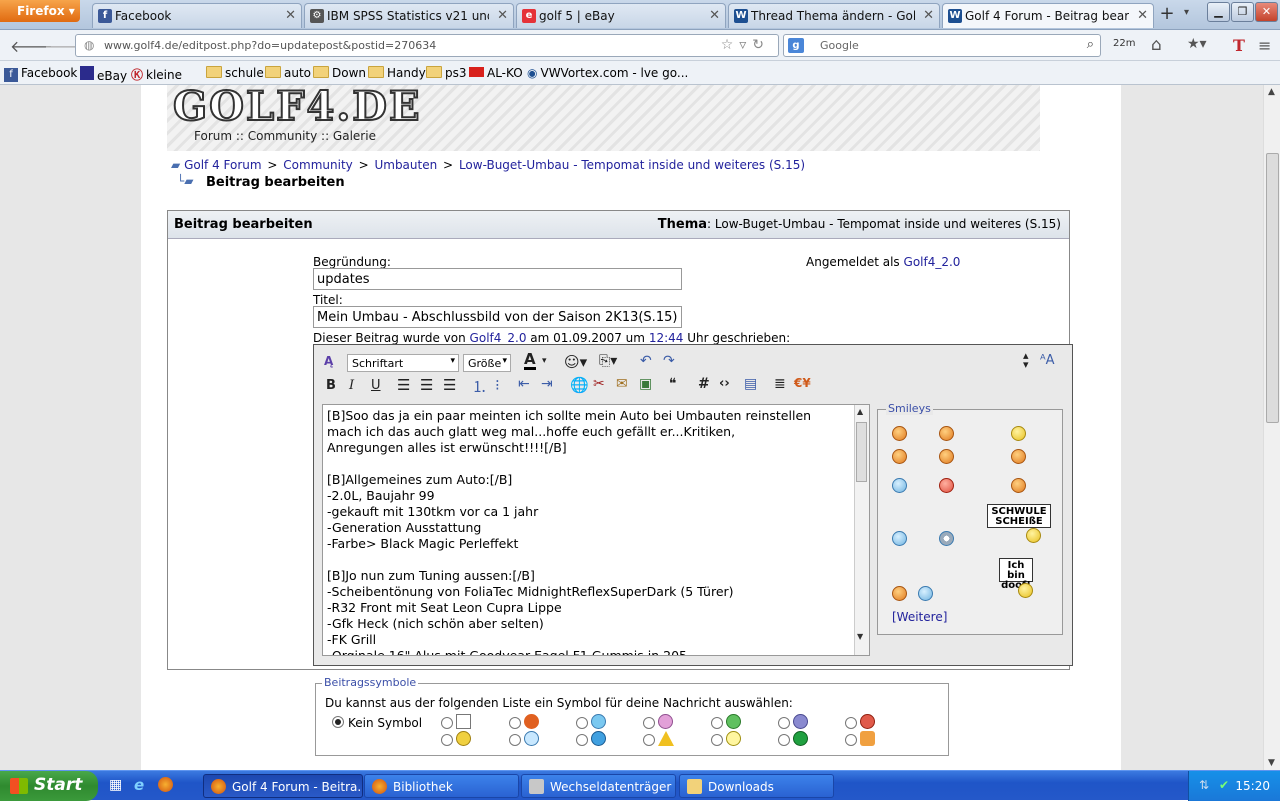 This screenshot has width=1280, height=801. What do you see at coordinates (599, 384) in the screenshot?
I see `remove-link-icon: ✂` at bounding box center [599, 384].